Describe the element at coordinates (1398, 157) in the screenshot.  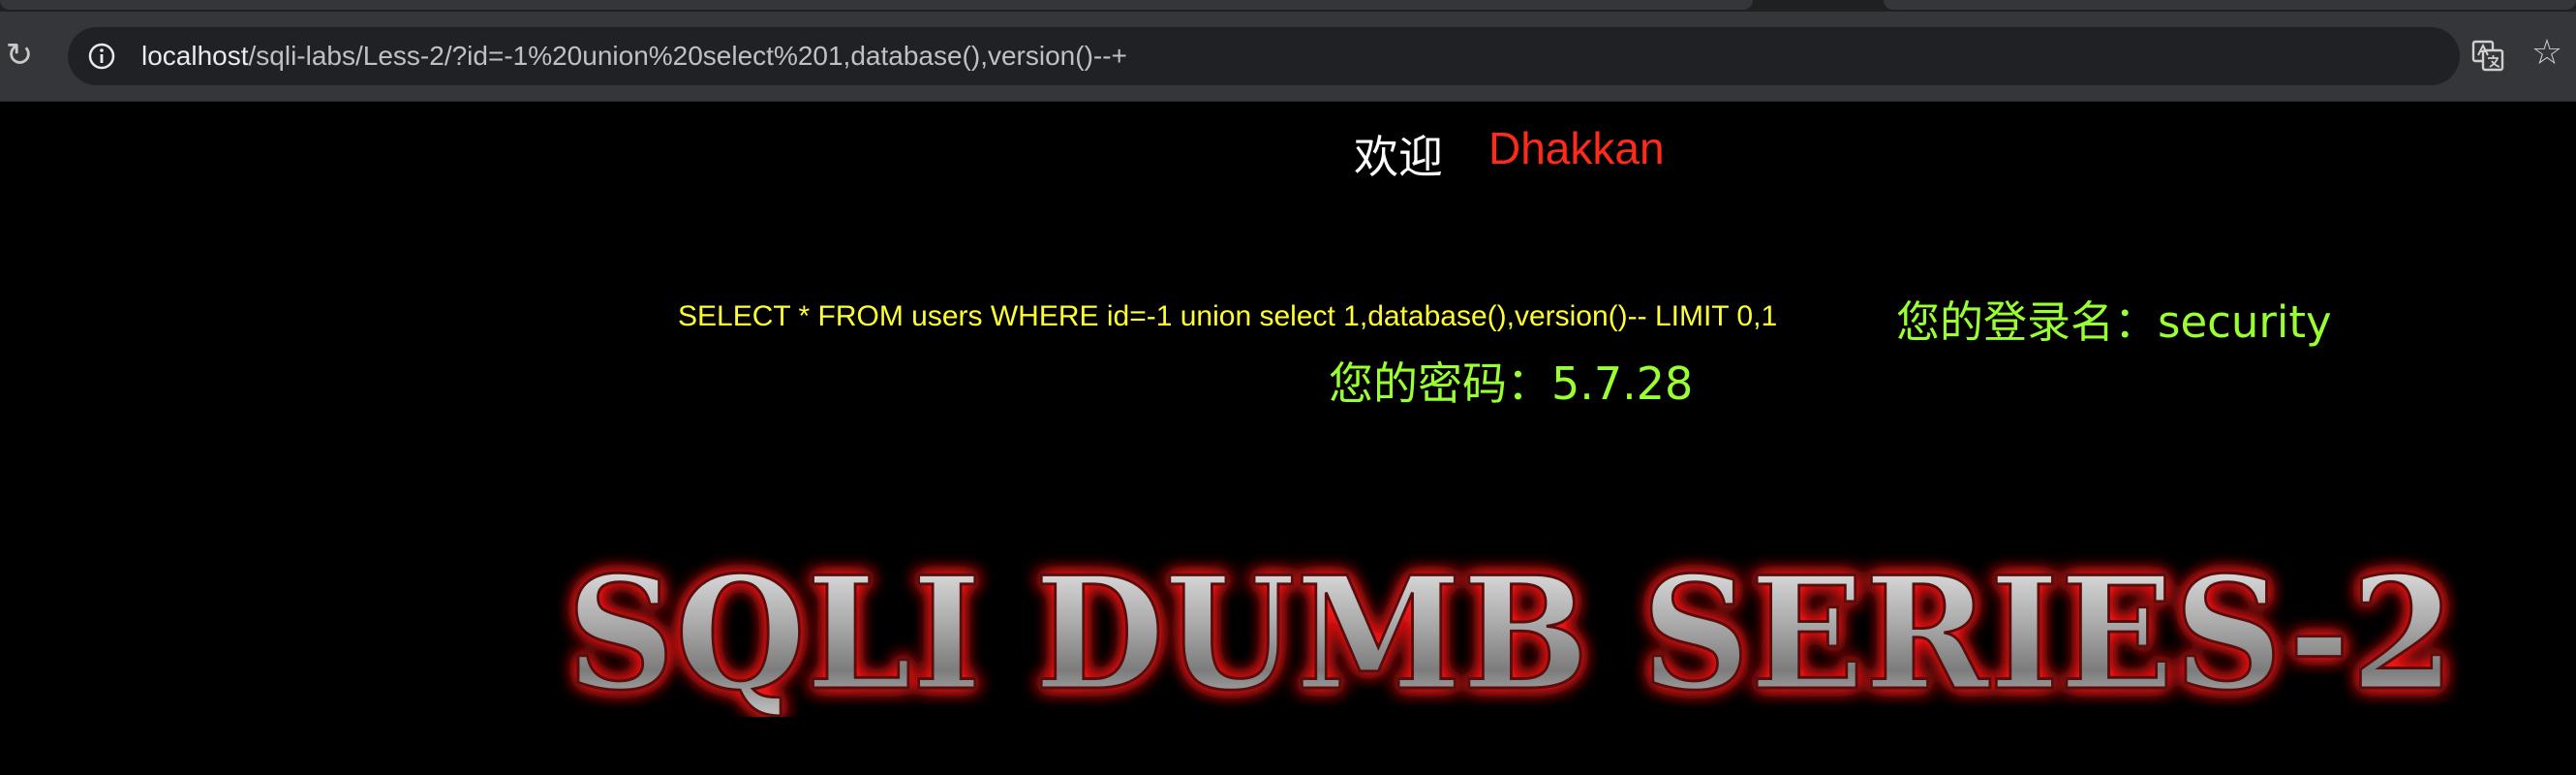
I see `welcome-label: 欢迎` at that location.